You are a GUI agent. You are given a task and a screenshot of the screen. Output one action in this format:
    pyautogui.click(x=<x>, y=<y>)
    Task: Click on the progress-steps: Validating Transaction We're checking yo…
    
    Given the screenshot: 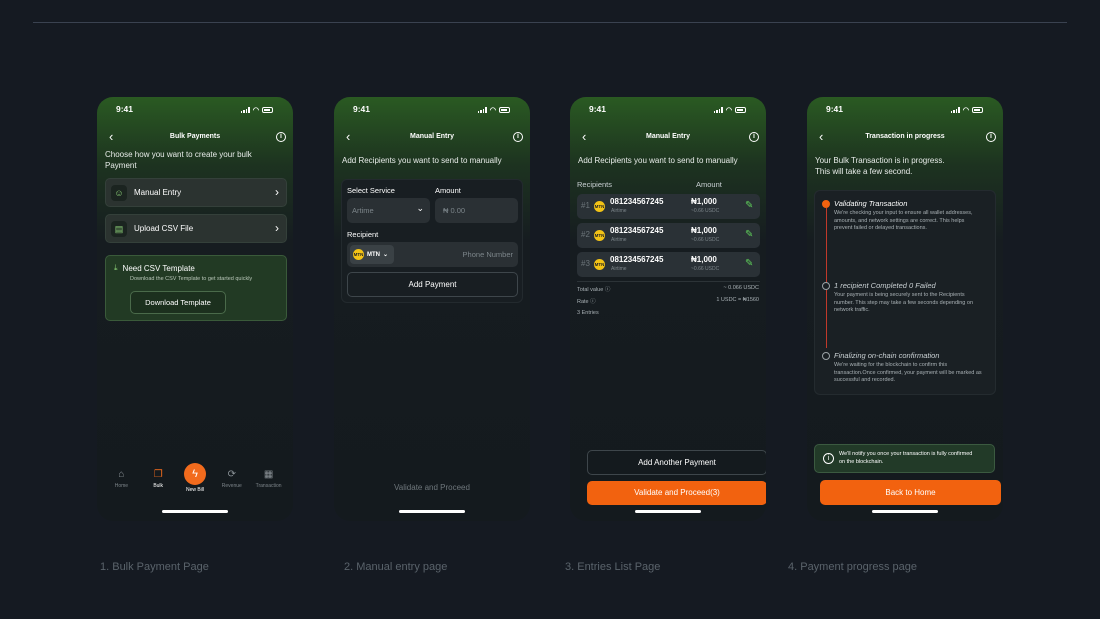 What is the action you would take?
    pyautogui.click(x=905, y=292)
    